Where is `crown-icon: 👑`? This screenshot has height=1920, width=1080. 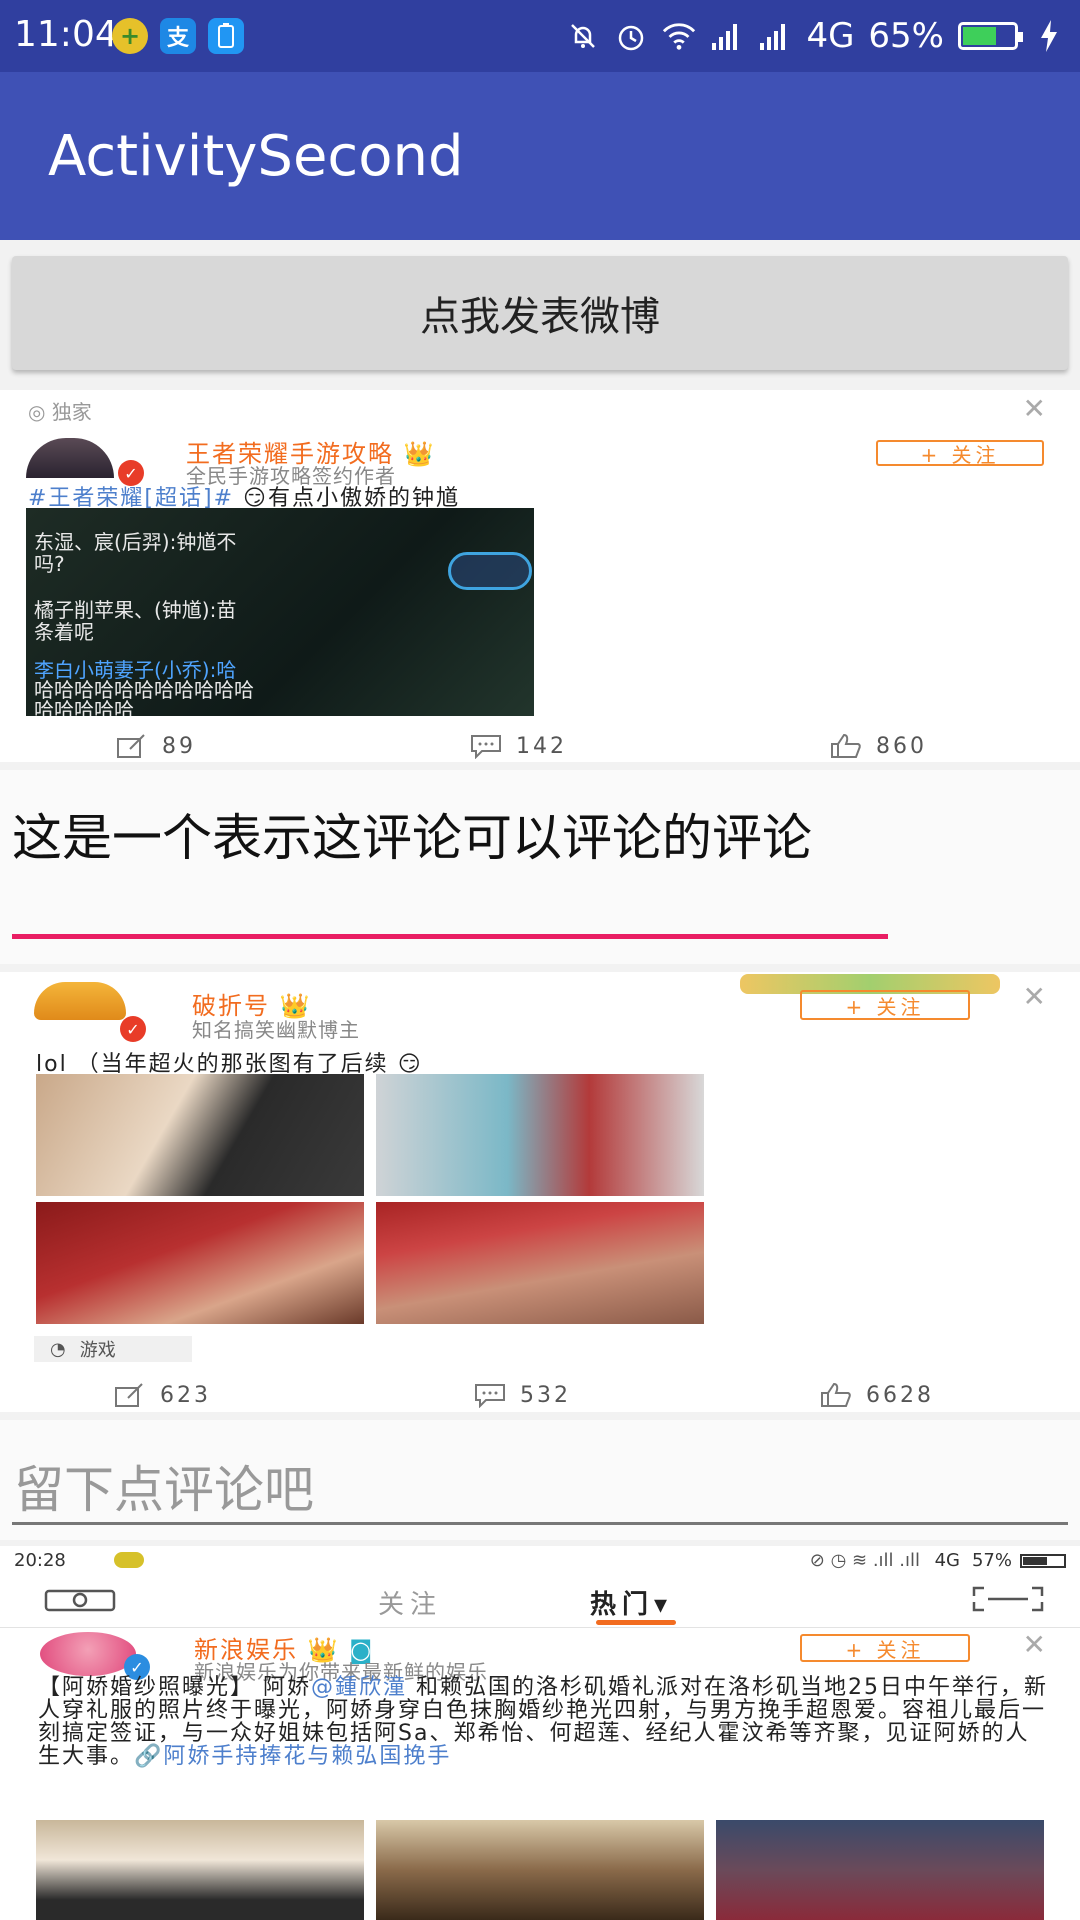
crown-icon: 👑 is located at coordinates (419, 454).